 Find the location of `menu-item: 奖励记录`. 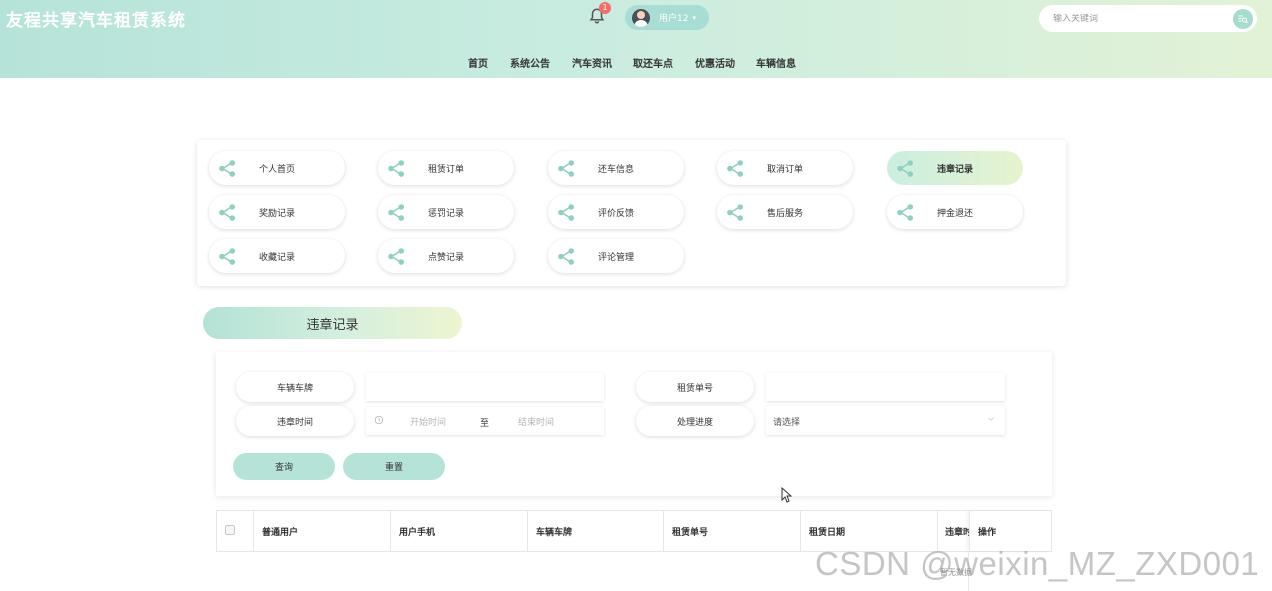

menu-item: 奖励记录 is located at coordinates (277, 212).